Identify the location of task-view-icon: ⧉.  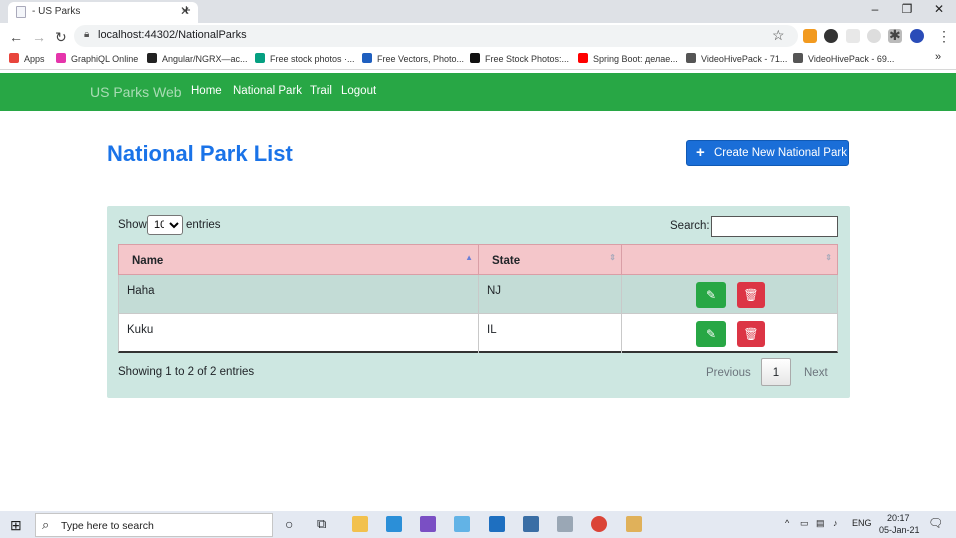
(321, 524).